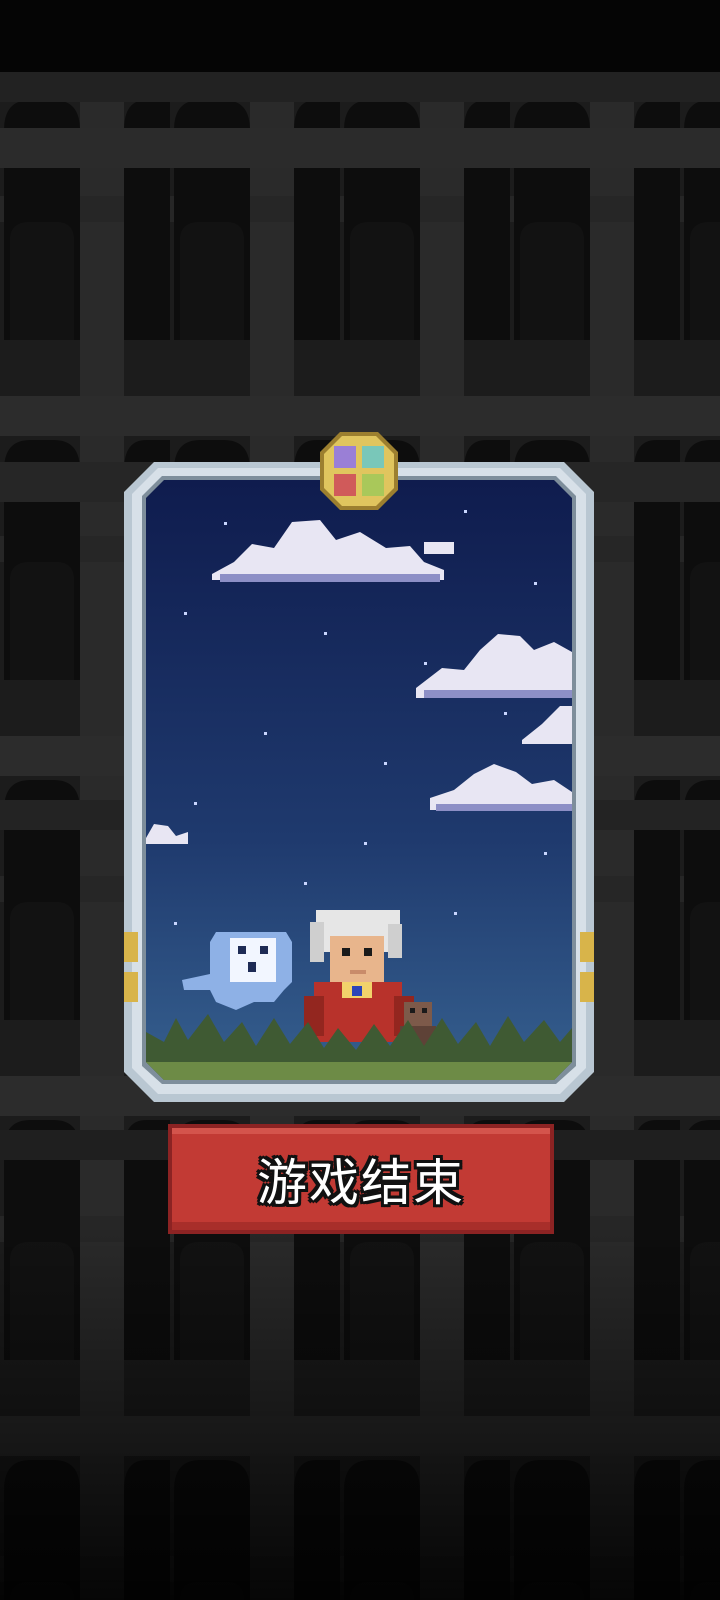 The height and width of the screenshot is (1600, 720). I want to click on game-over-button-label: 游戏结束, so click(361, 1183).